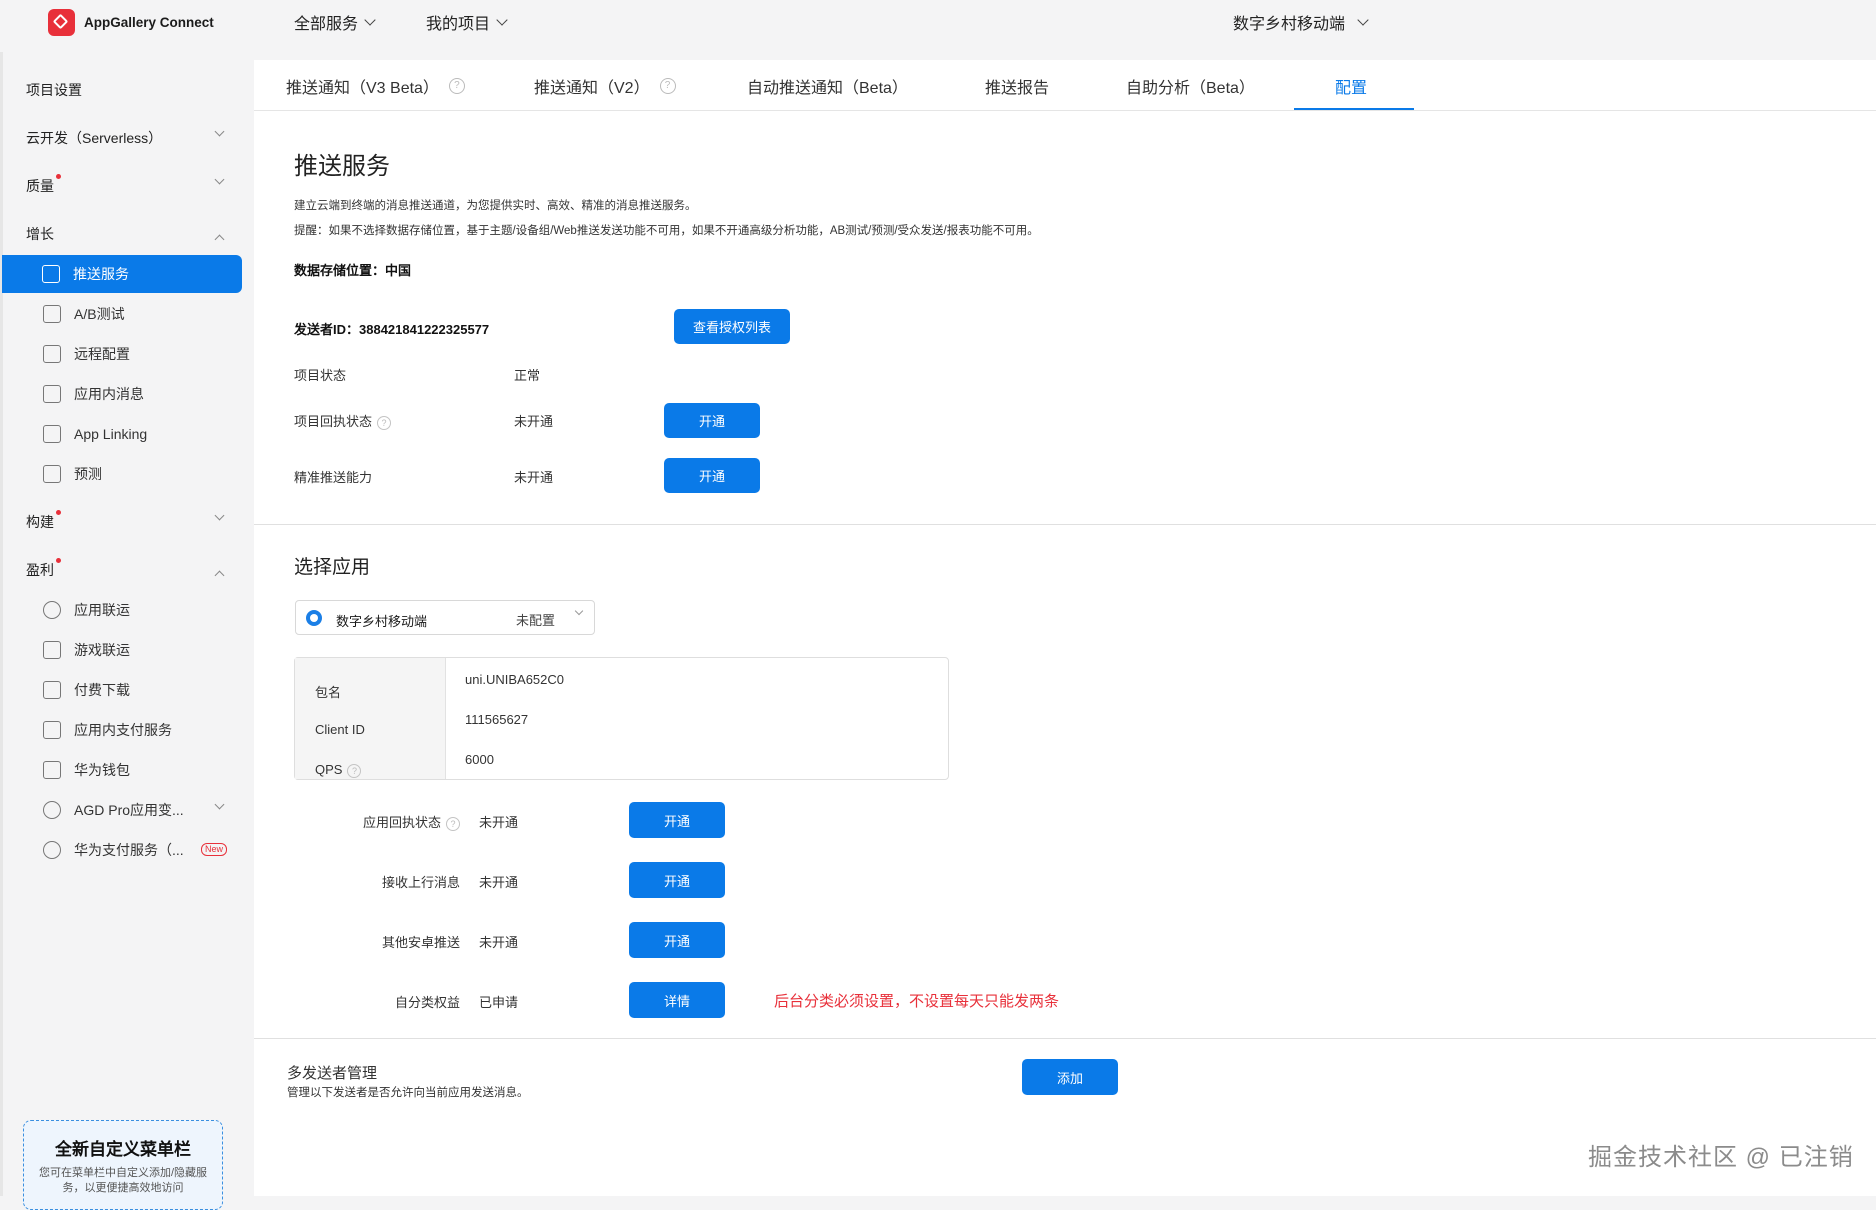  I want to click on self-classification-details-button: 详情, so click(677, 1000).